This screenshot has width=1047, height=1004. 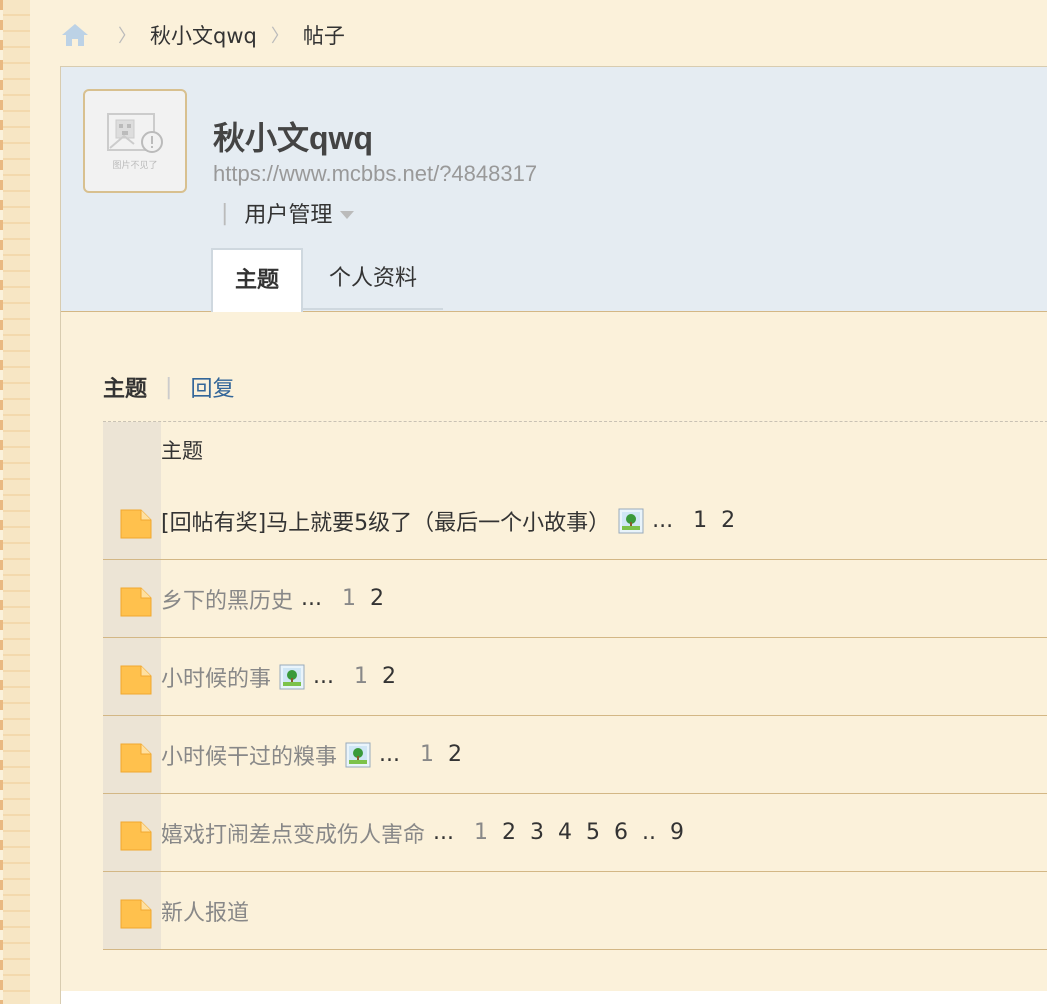 I want to click on home-icon, so click(x=75, y=35).